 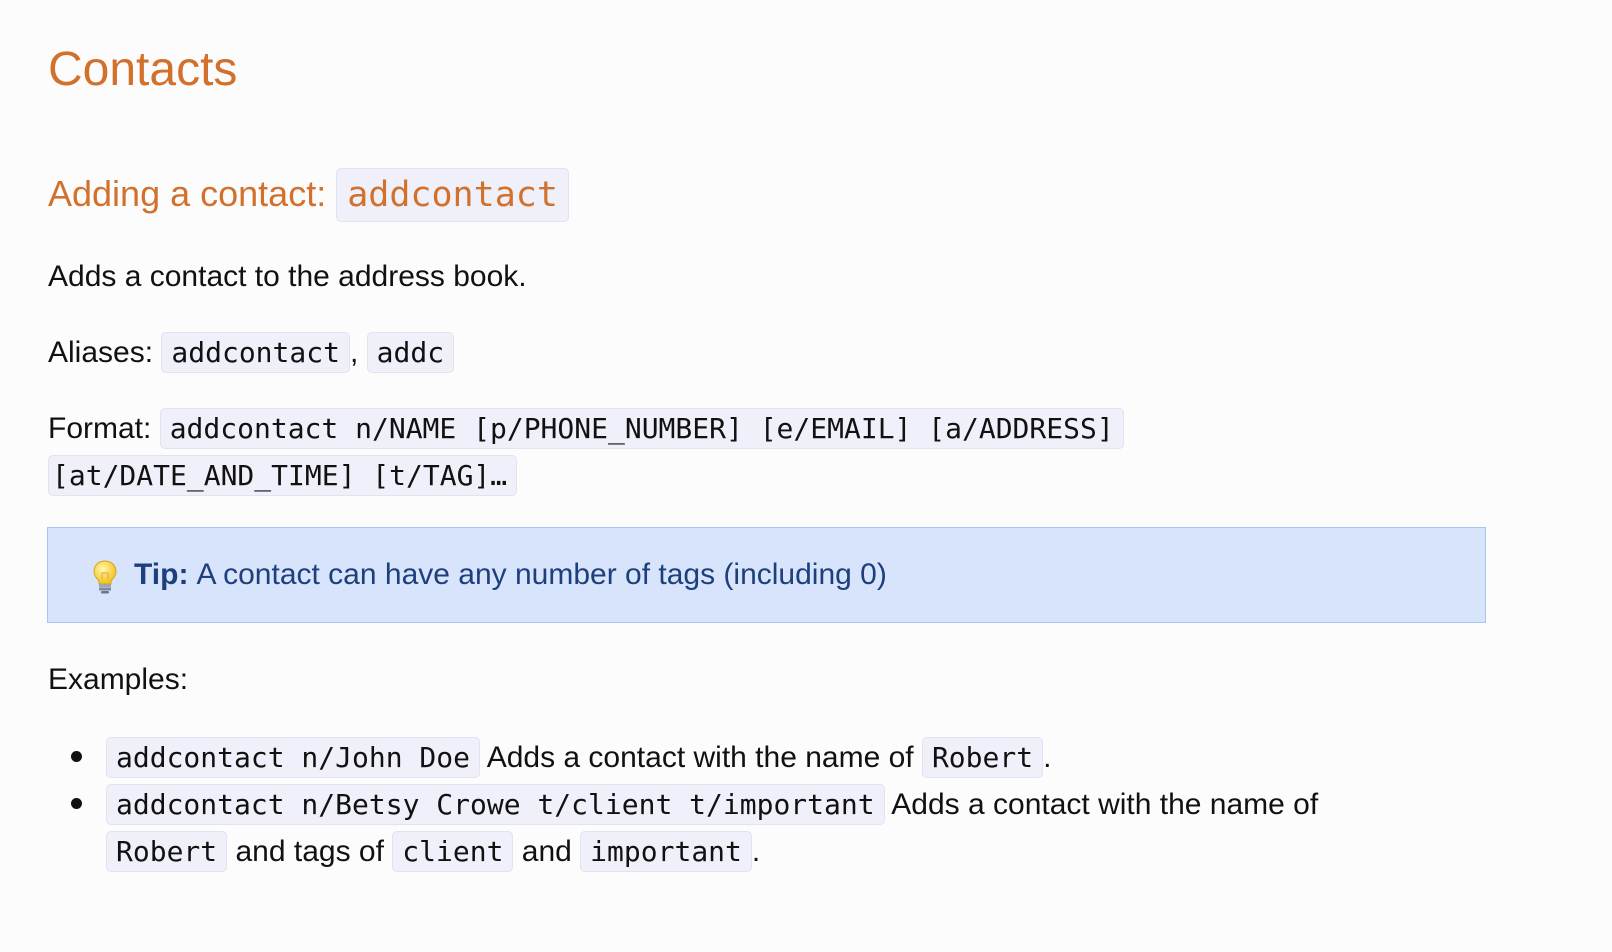 What do you see at coordinates (287, 276) in the screenshot?
I see `description: Adds a contact to the address book.` at bounding box center [287, 276].